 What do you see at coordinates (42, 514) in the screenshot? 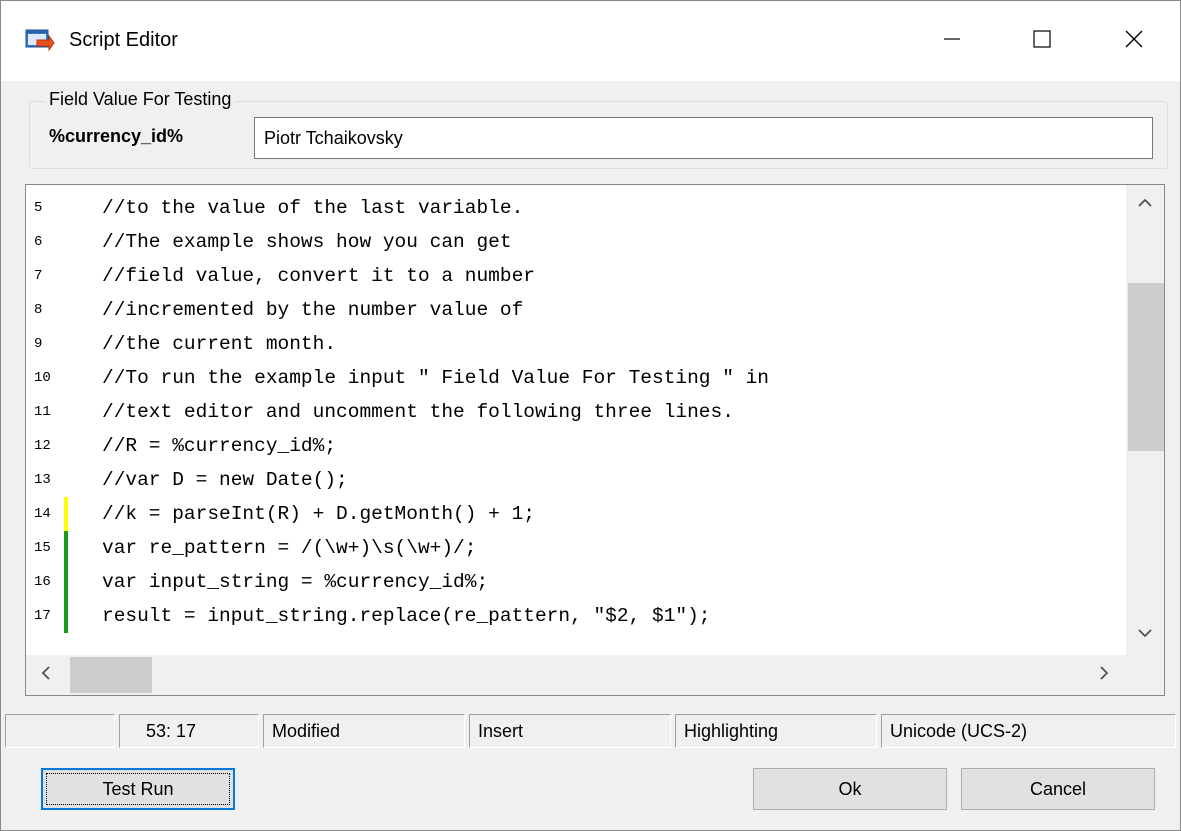
I see `line-number: 14` at bounding box center [42, 514].